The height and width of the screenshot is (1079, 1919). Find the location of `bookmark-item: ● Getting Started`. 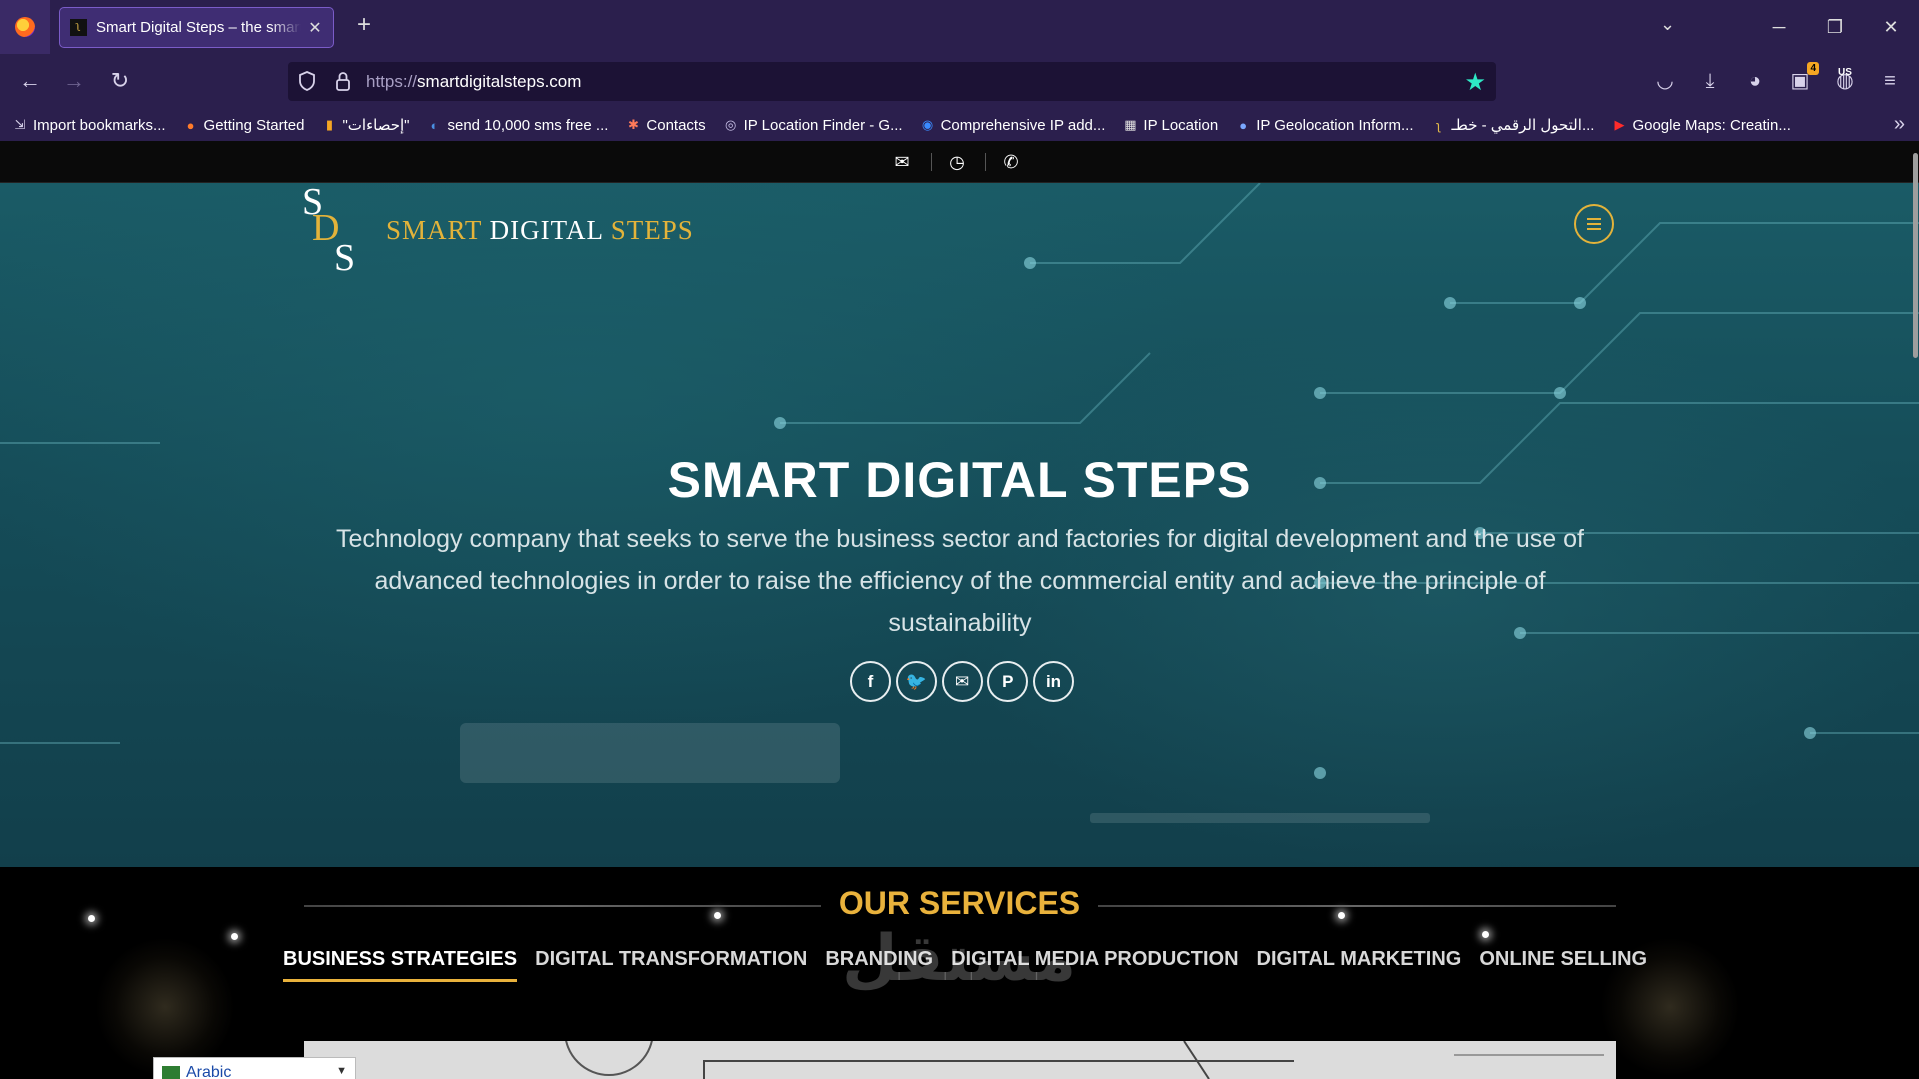

bookmark-item: ● Getting Started is located at coordinates (244, 125).